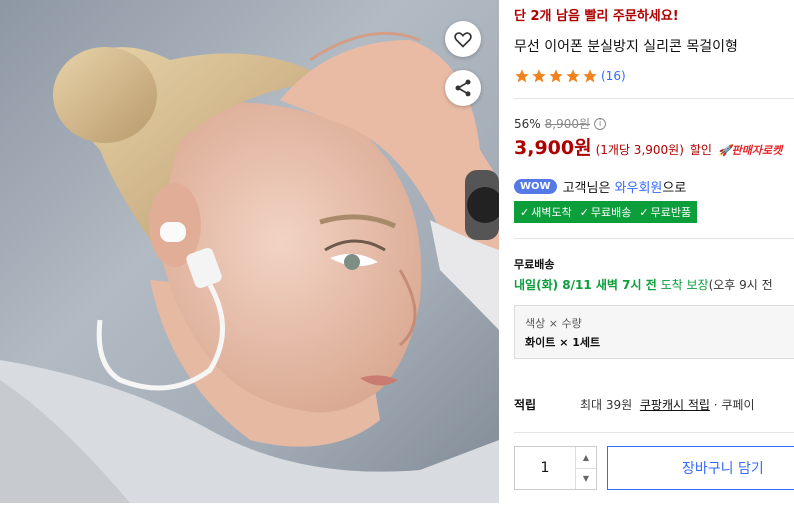 This screenshot has width=794, height=507. I want to click on benefit-item: ✓ 무료배송, so click(605, 212).